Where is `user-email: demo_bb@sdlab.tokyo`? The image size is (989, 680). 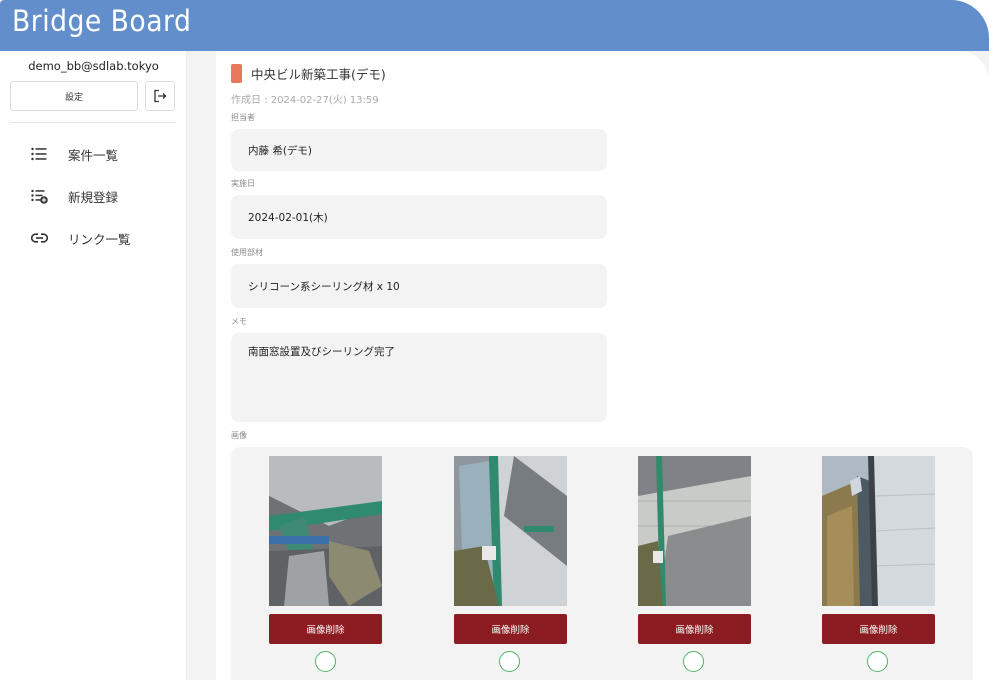 user-email: demo_bb@sdlab.tokyo is located at coordinates (93, 66).